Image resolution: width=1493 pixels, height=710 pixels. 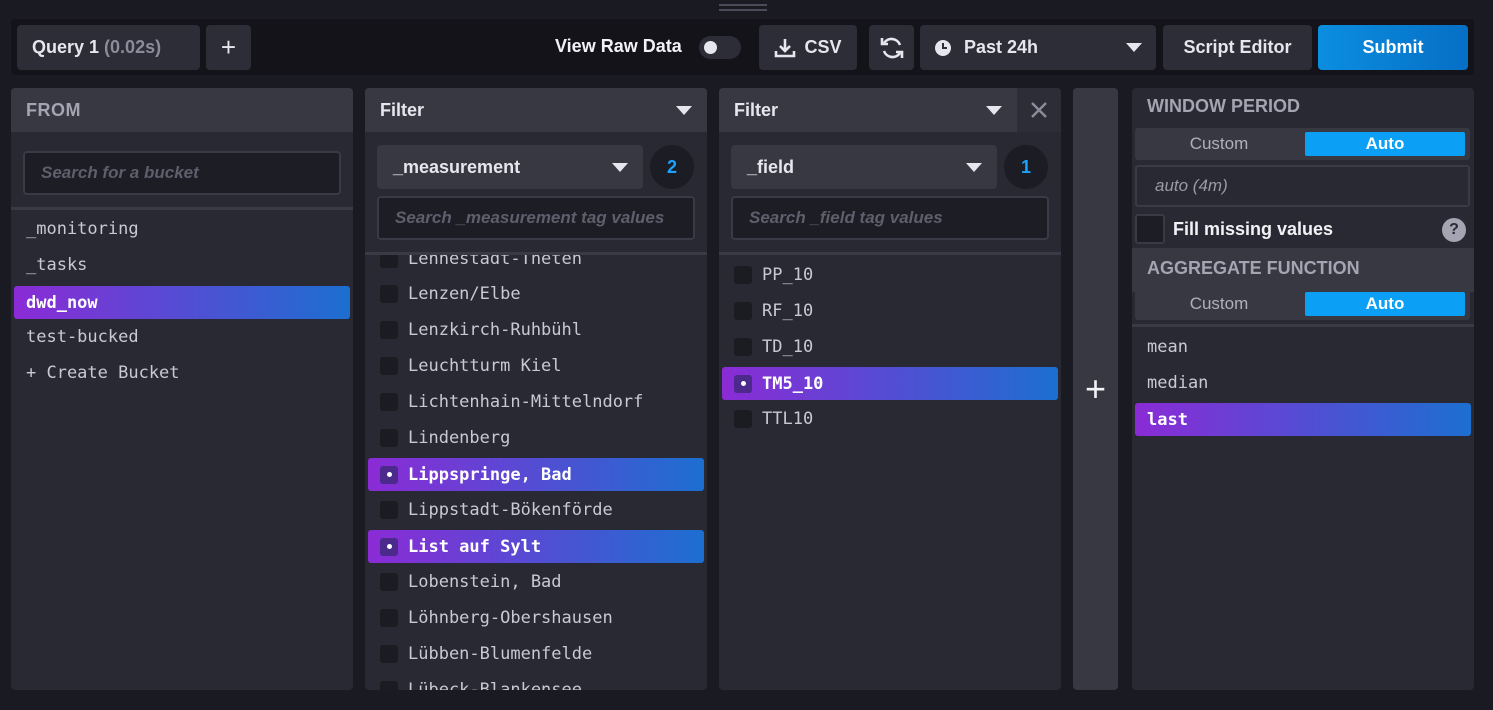 What do you see at coordinates (536, 681) in the screenshot?
I see `tag-value-item: Lübeck-Blankensee` at bounding box center [536, 681].